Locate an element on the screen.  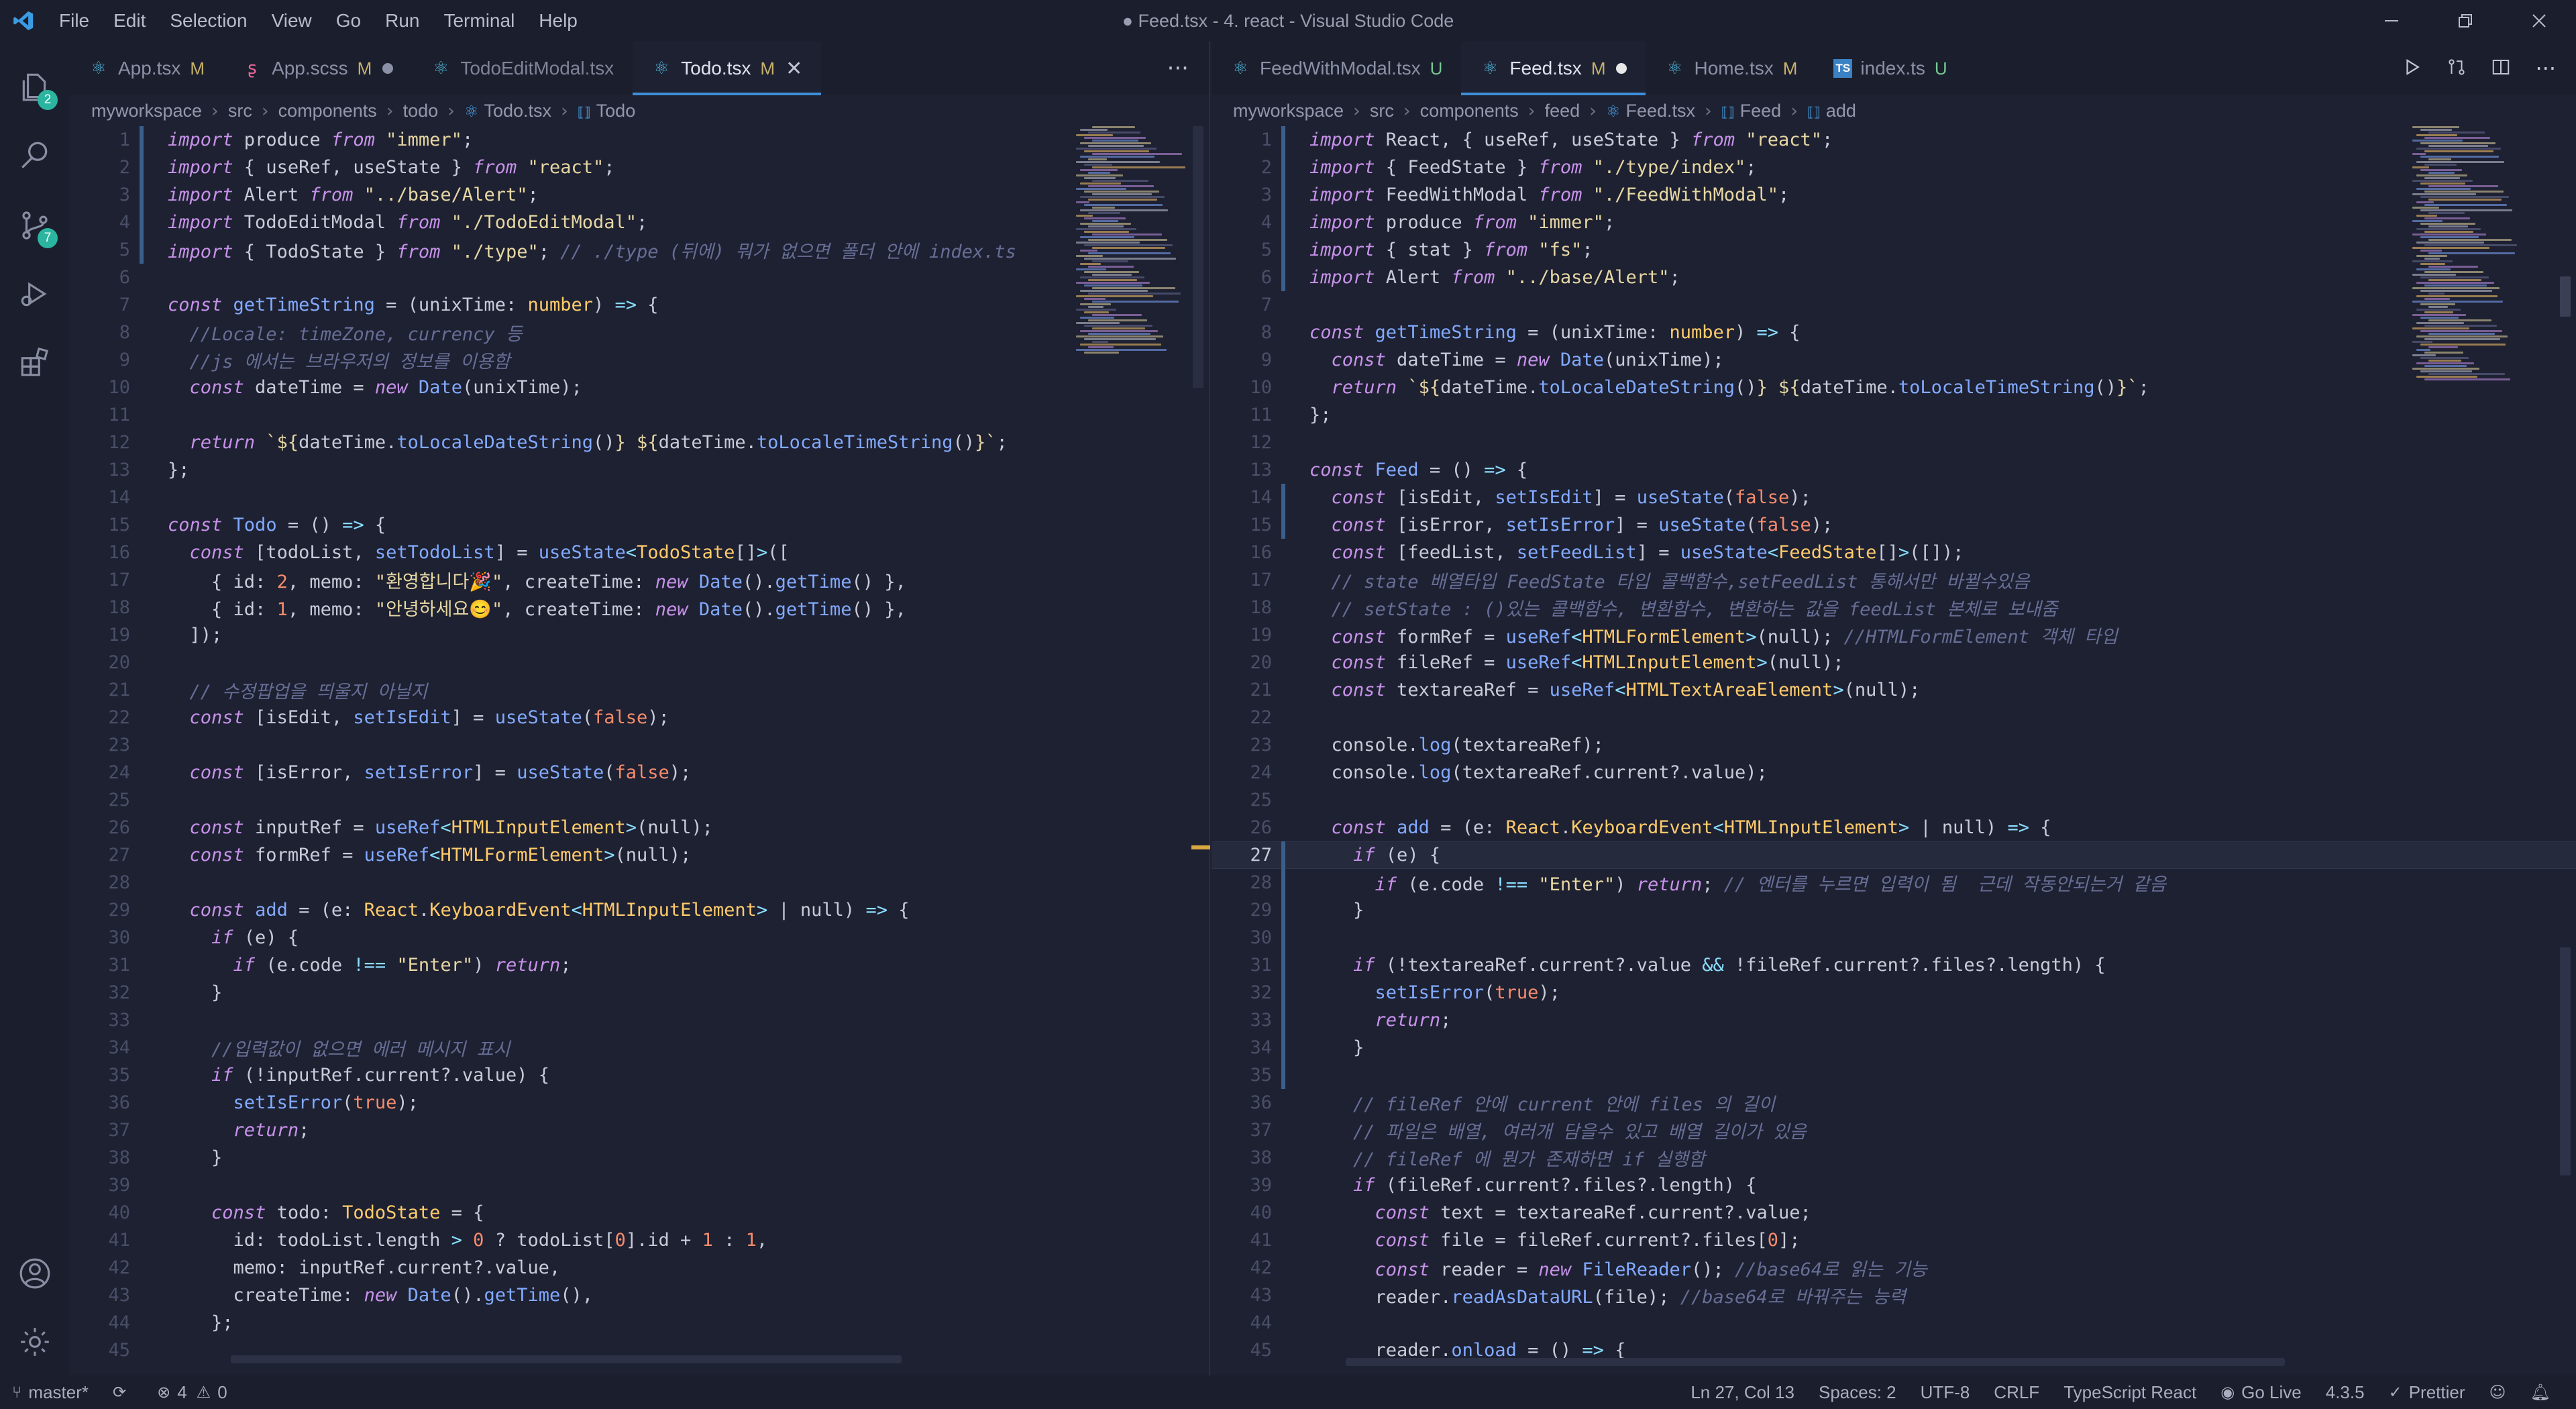
breadcrumb-item: todo is located at coordinates (421, 111).